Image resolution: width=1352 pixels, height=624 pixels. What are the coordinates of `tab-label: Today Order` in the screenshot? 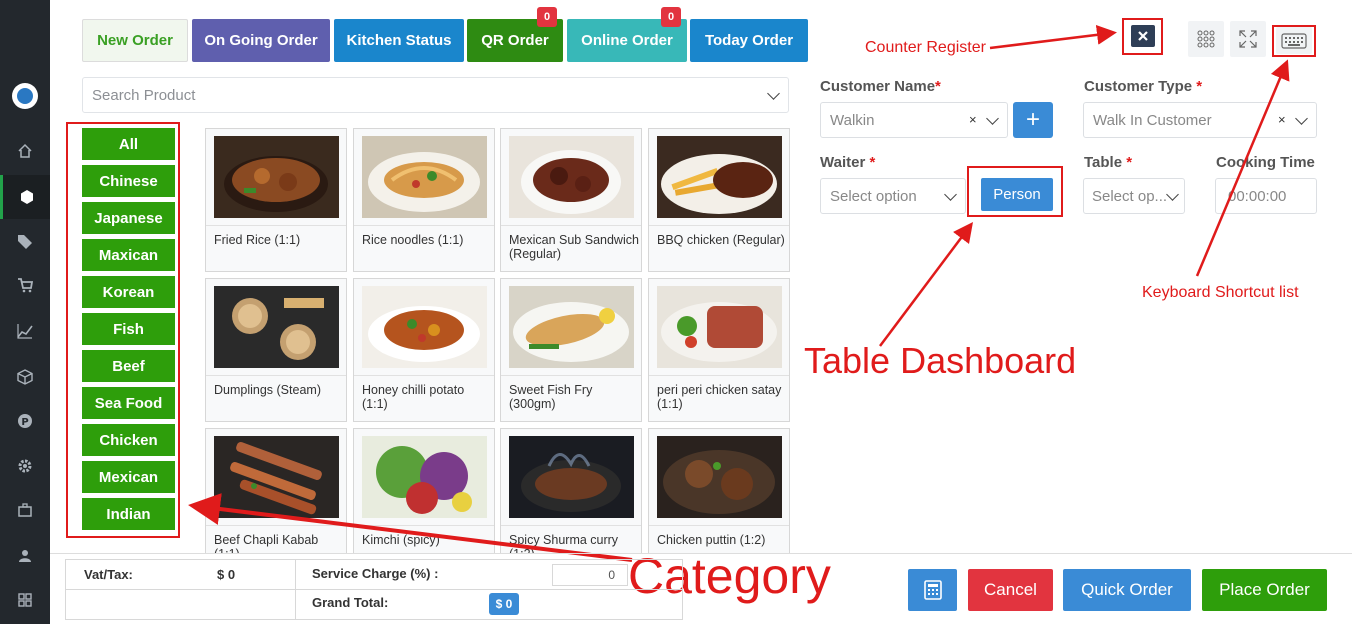 It's located at (749, 40).